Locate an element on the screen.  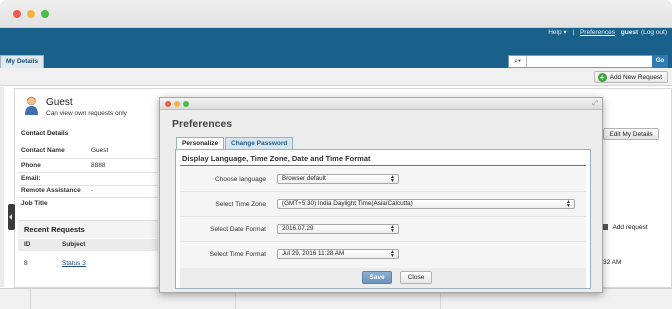
maximize-window-icon is located at coordinates (45, 14).